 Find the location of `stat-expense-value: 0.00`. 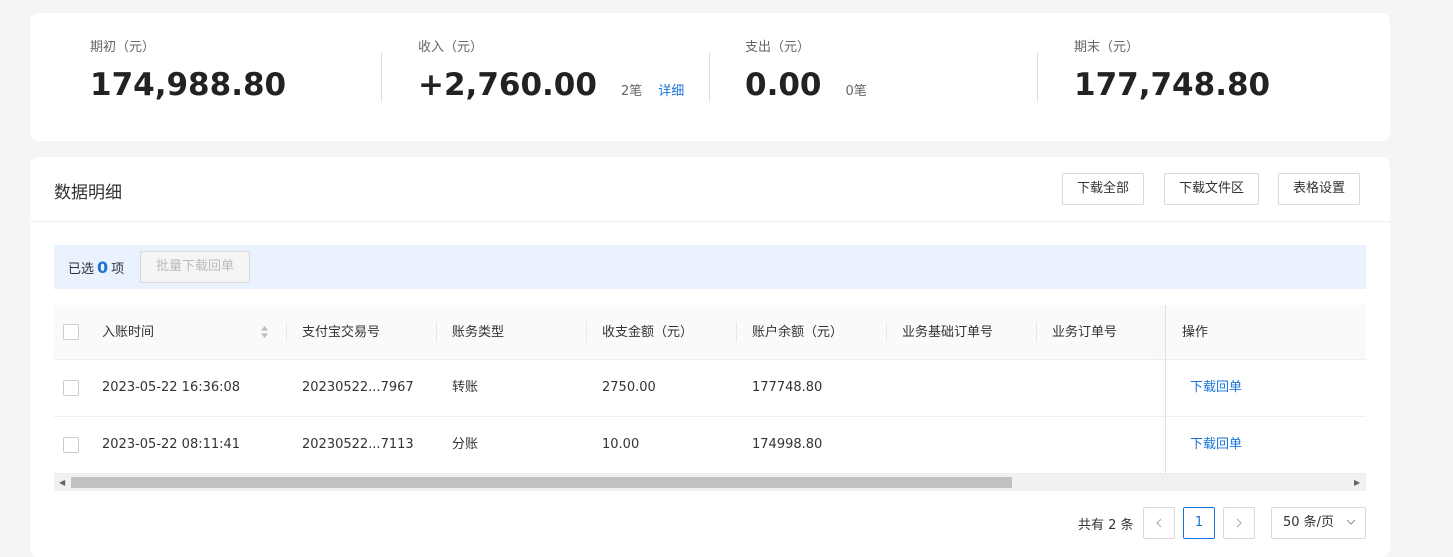

stat-expense-value: 0.00 is located at coordinates (783, 85).